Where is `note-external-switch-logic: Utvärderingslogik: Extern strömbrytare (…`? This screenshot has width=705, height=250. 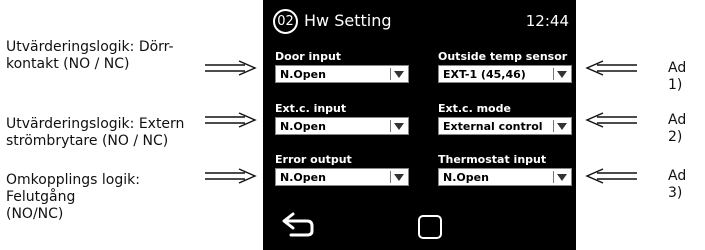
note-external-switch-logic: Utvärderingslogik: Extern strömbrytare (… is located at coordinates (95, 132).